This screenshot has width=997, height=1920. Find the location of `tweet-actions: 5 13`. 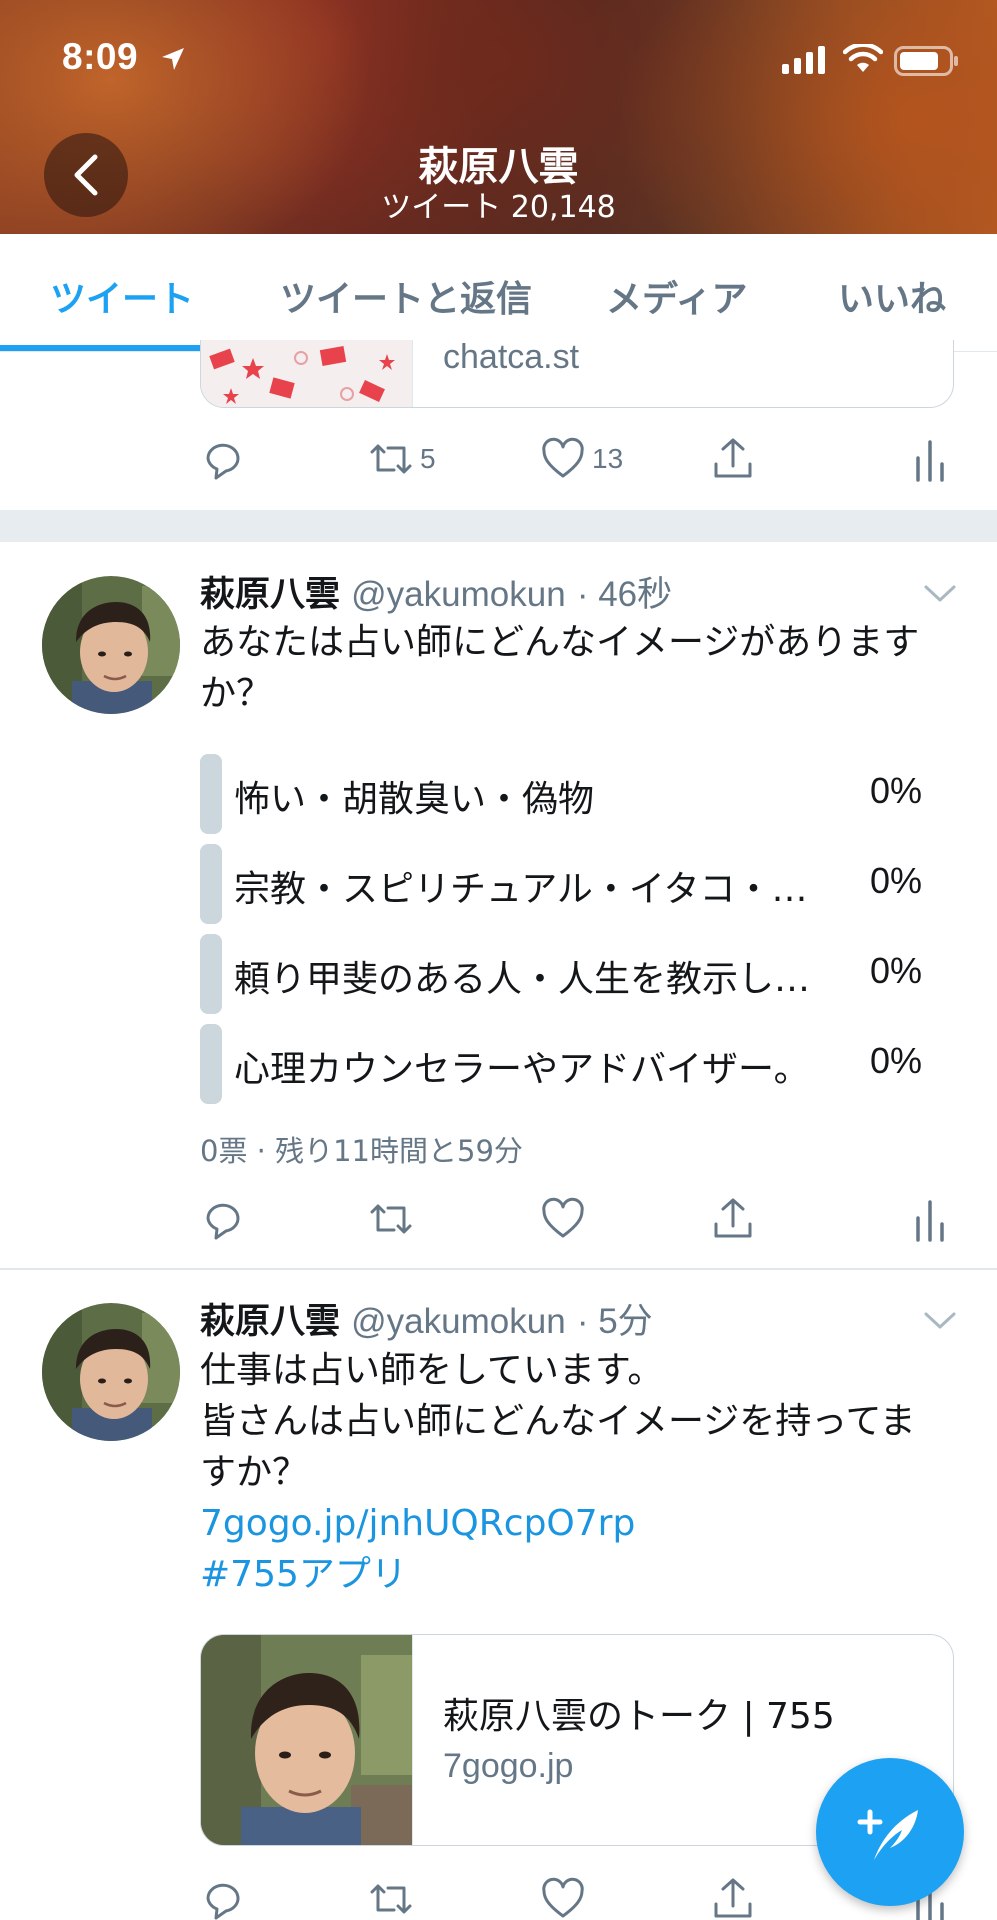

tweet-actions: 5 13 is located at coordinates (580, 466).